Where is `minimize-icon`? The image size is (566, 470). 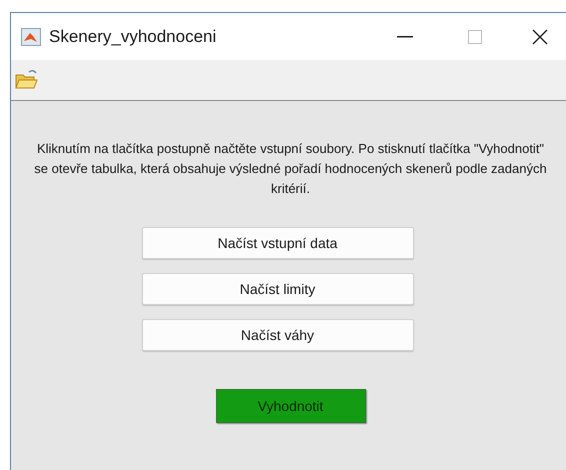 minimize-icon is located at coordinates (405, 37).